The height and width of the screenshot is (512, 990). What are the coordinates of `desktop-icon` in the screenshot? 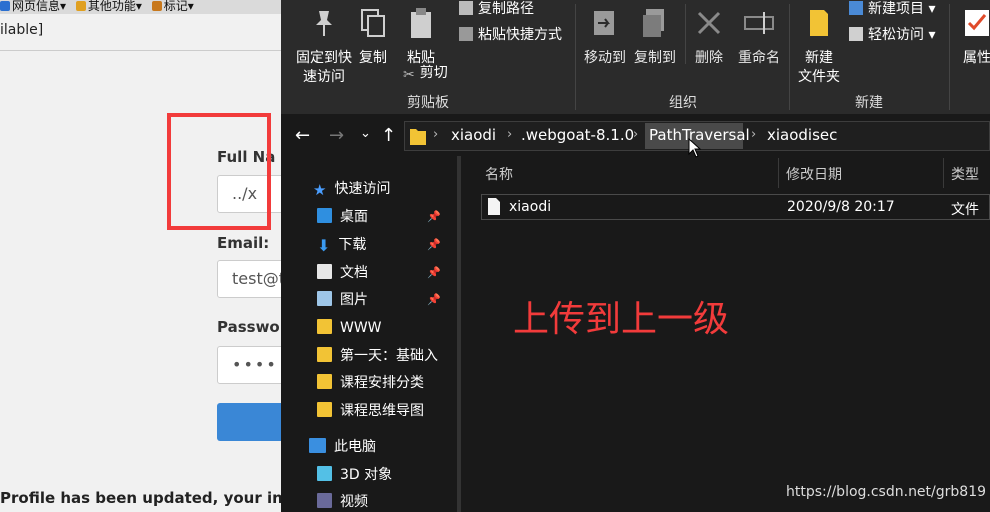 It's located at (324, 215).